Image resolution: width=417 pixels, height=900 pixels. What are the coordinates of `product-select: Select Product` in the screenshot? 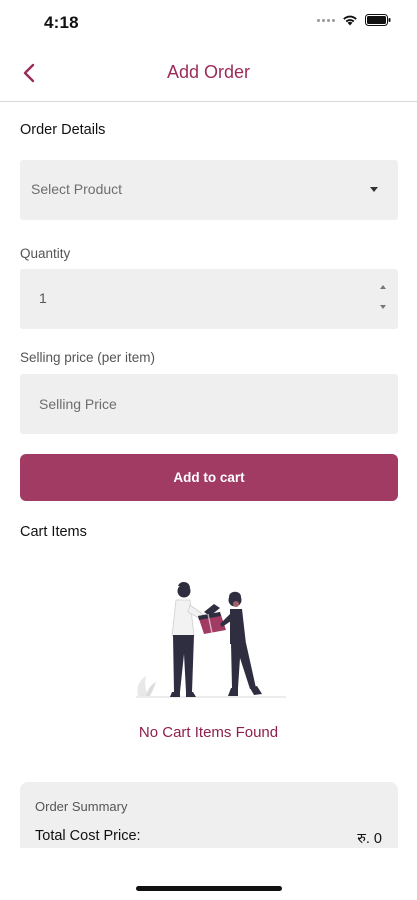 It's located at (209, 190).